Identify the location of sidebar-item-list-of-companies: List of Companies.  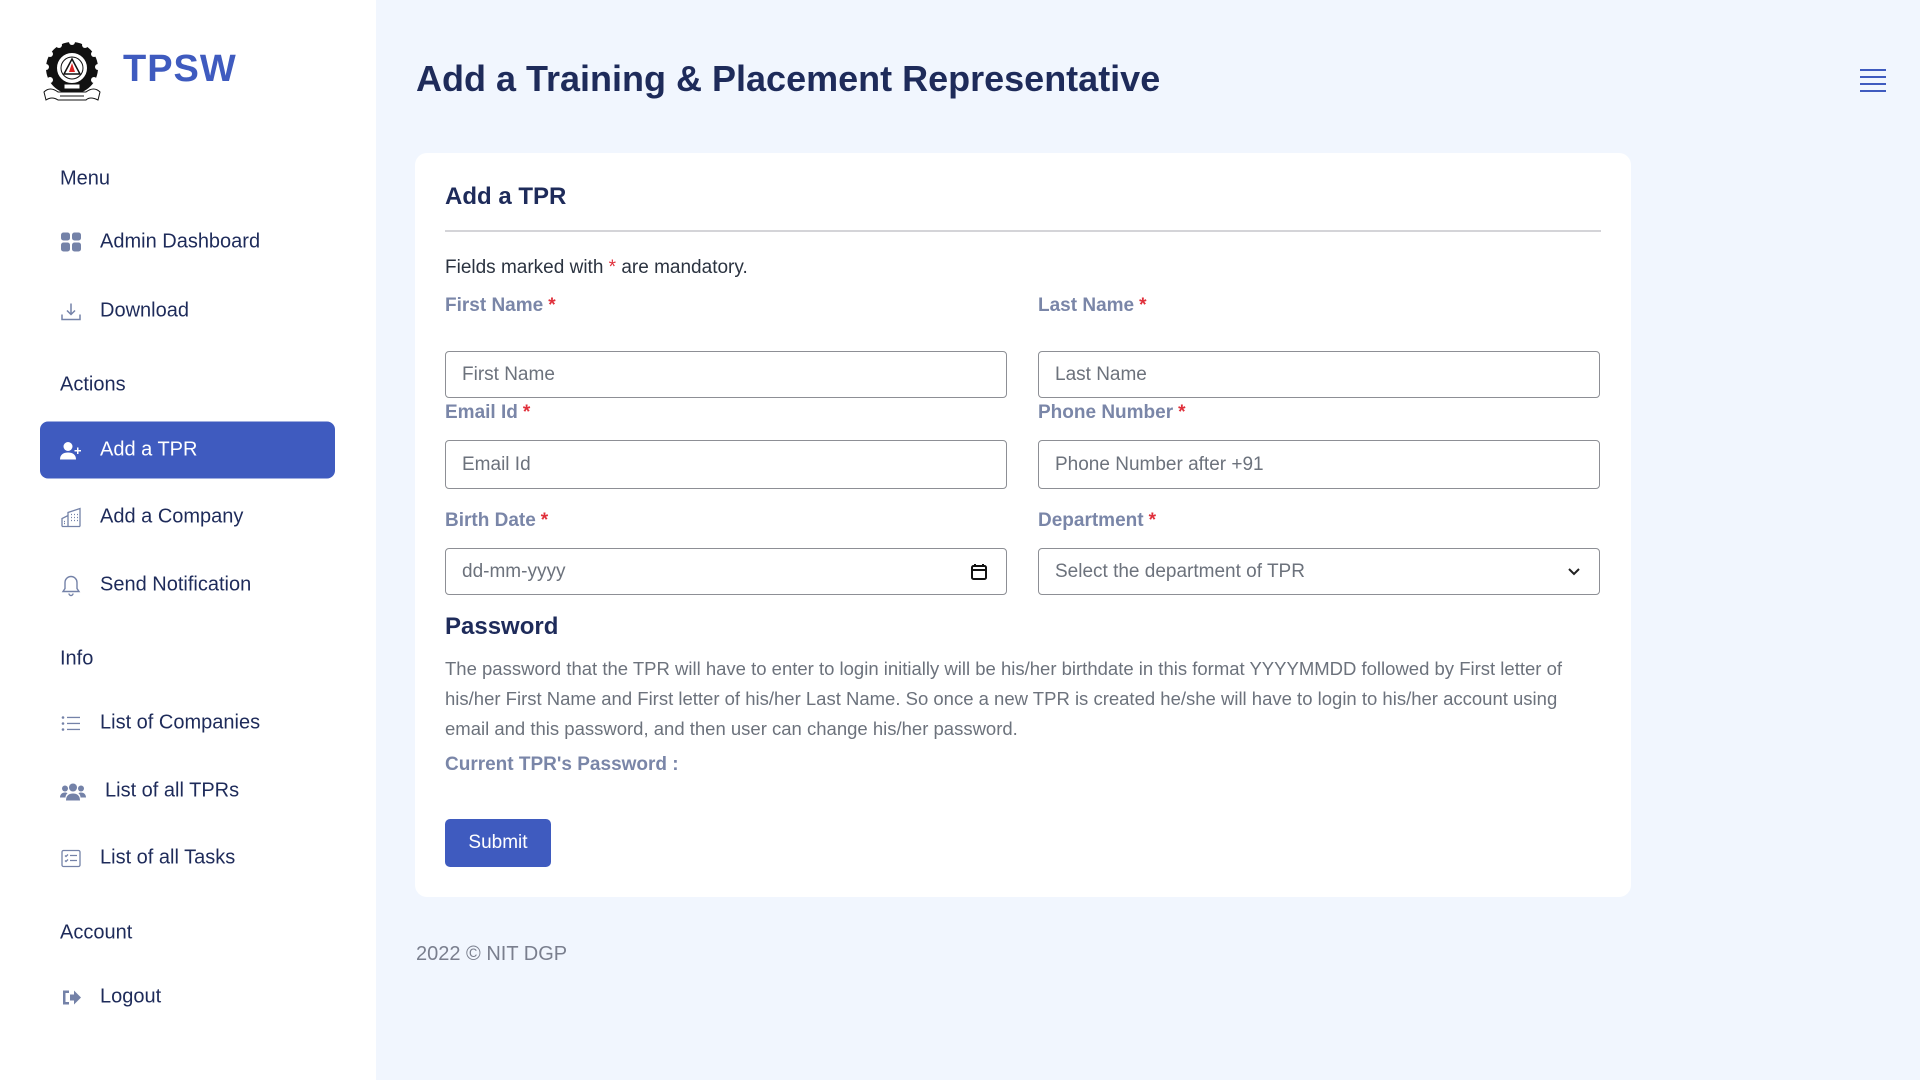
(187, 723).